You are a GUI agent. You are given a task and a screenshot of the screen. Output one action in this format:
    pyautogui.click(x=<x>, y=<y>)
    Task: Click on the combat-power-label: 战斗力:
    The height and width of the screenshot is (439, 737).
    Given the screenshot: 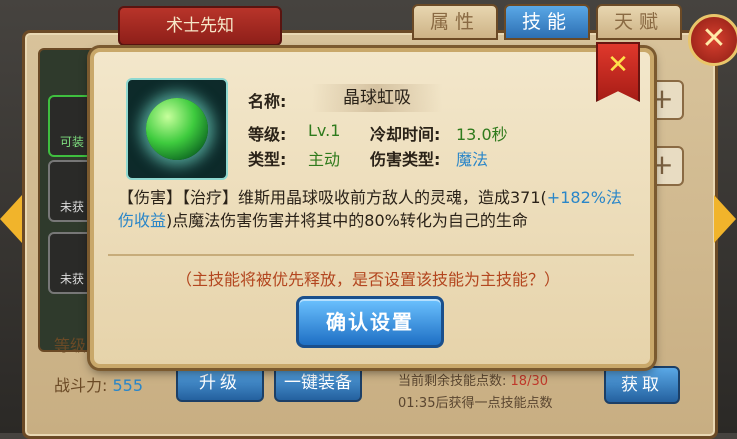 What is the action you would take?
    pyautogui.click(x=81, y=385)
    